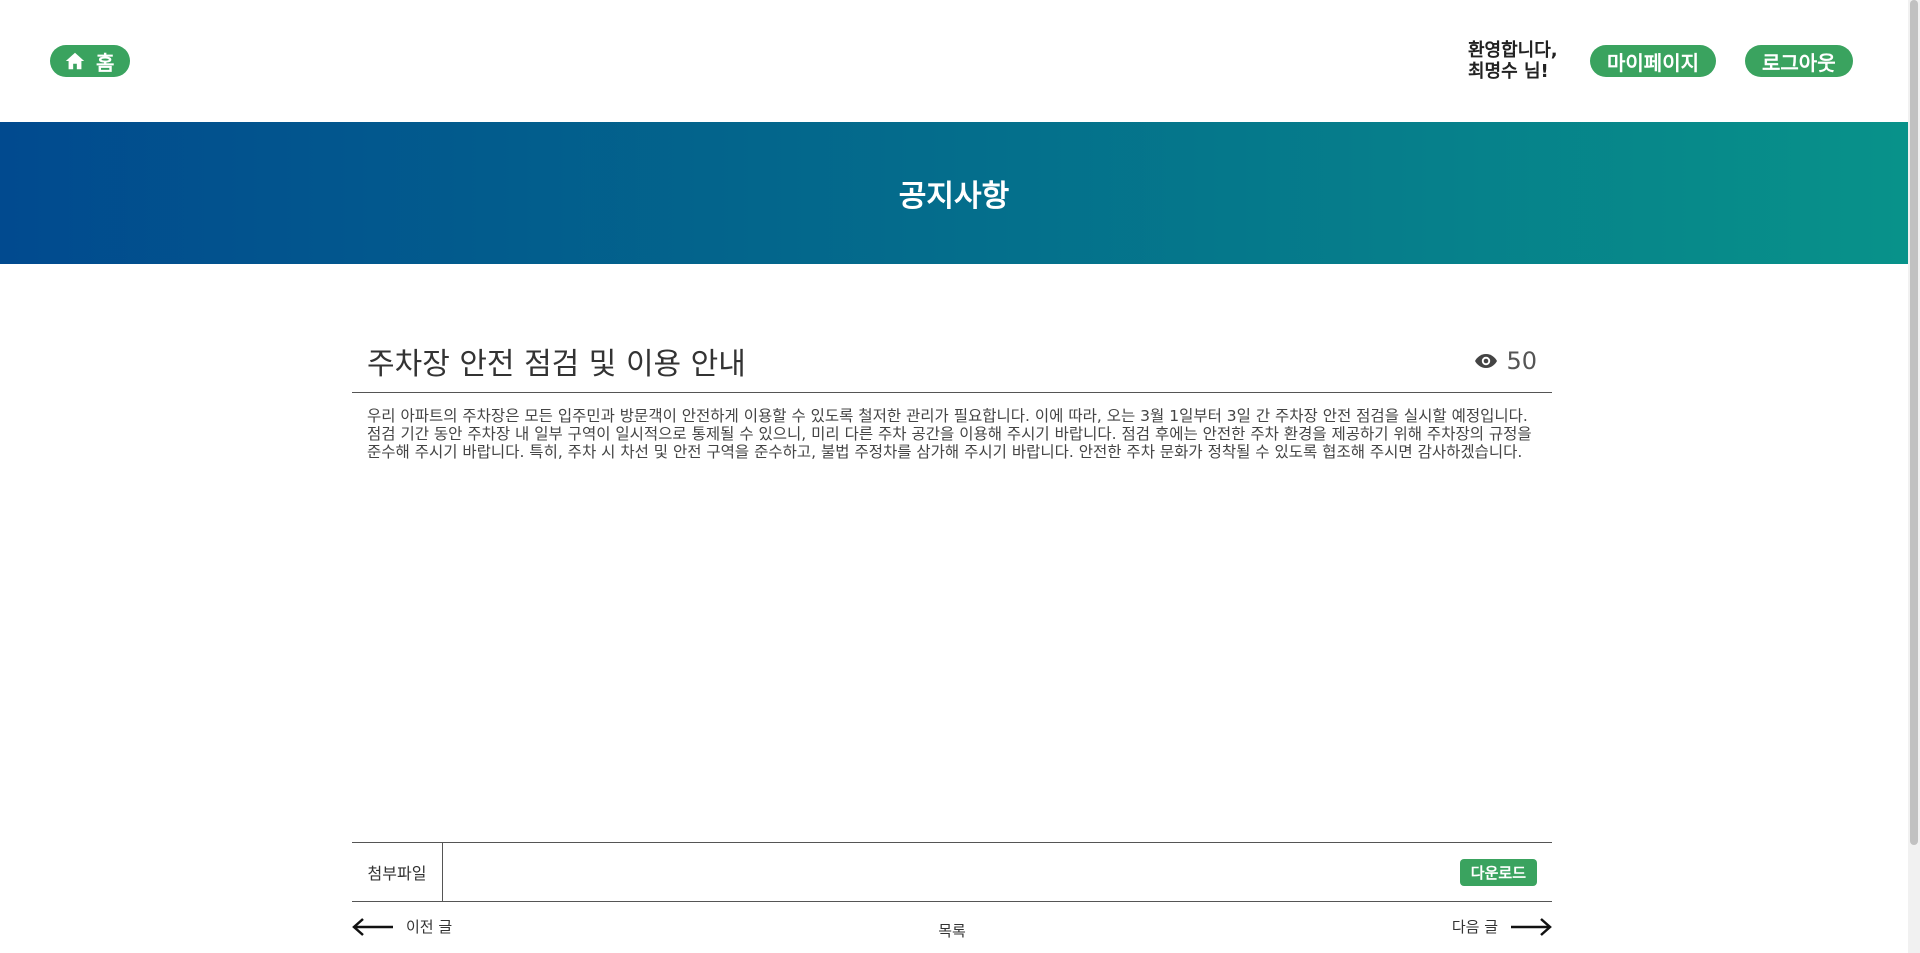 This screenshot has width=1920, height=953. Describe the element at coordinates (1914, 422) in the screenshot. I see `scrollbar-thumb` at that location.